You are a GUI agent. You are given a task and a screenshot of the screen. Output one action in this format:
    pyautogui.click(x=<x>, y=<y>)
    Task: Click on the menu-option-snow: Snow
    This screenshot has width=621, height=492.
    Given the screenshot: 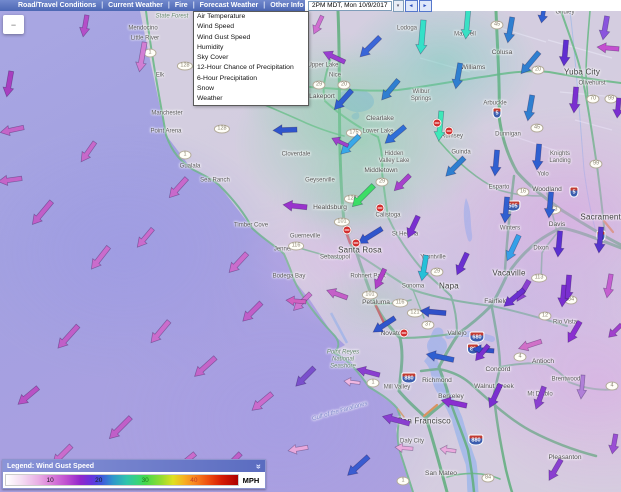 What is the action you would take?
    pyautogui.click(x=251, y=89)
    